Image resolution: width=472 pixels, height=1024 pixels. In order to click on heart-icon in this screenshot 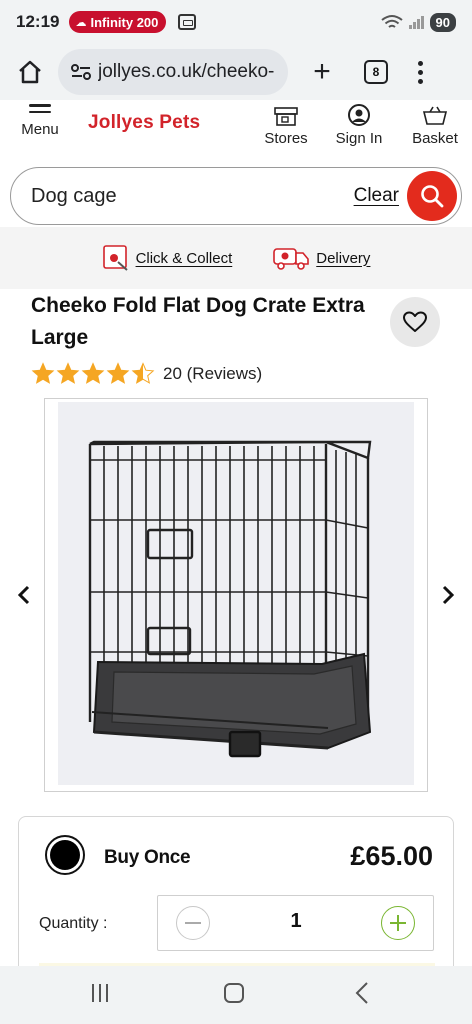, I will do `click(415, 321)`.